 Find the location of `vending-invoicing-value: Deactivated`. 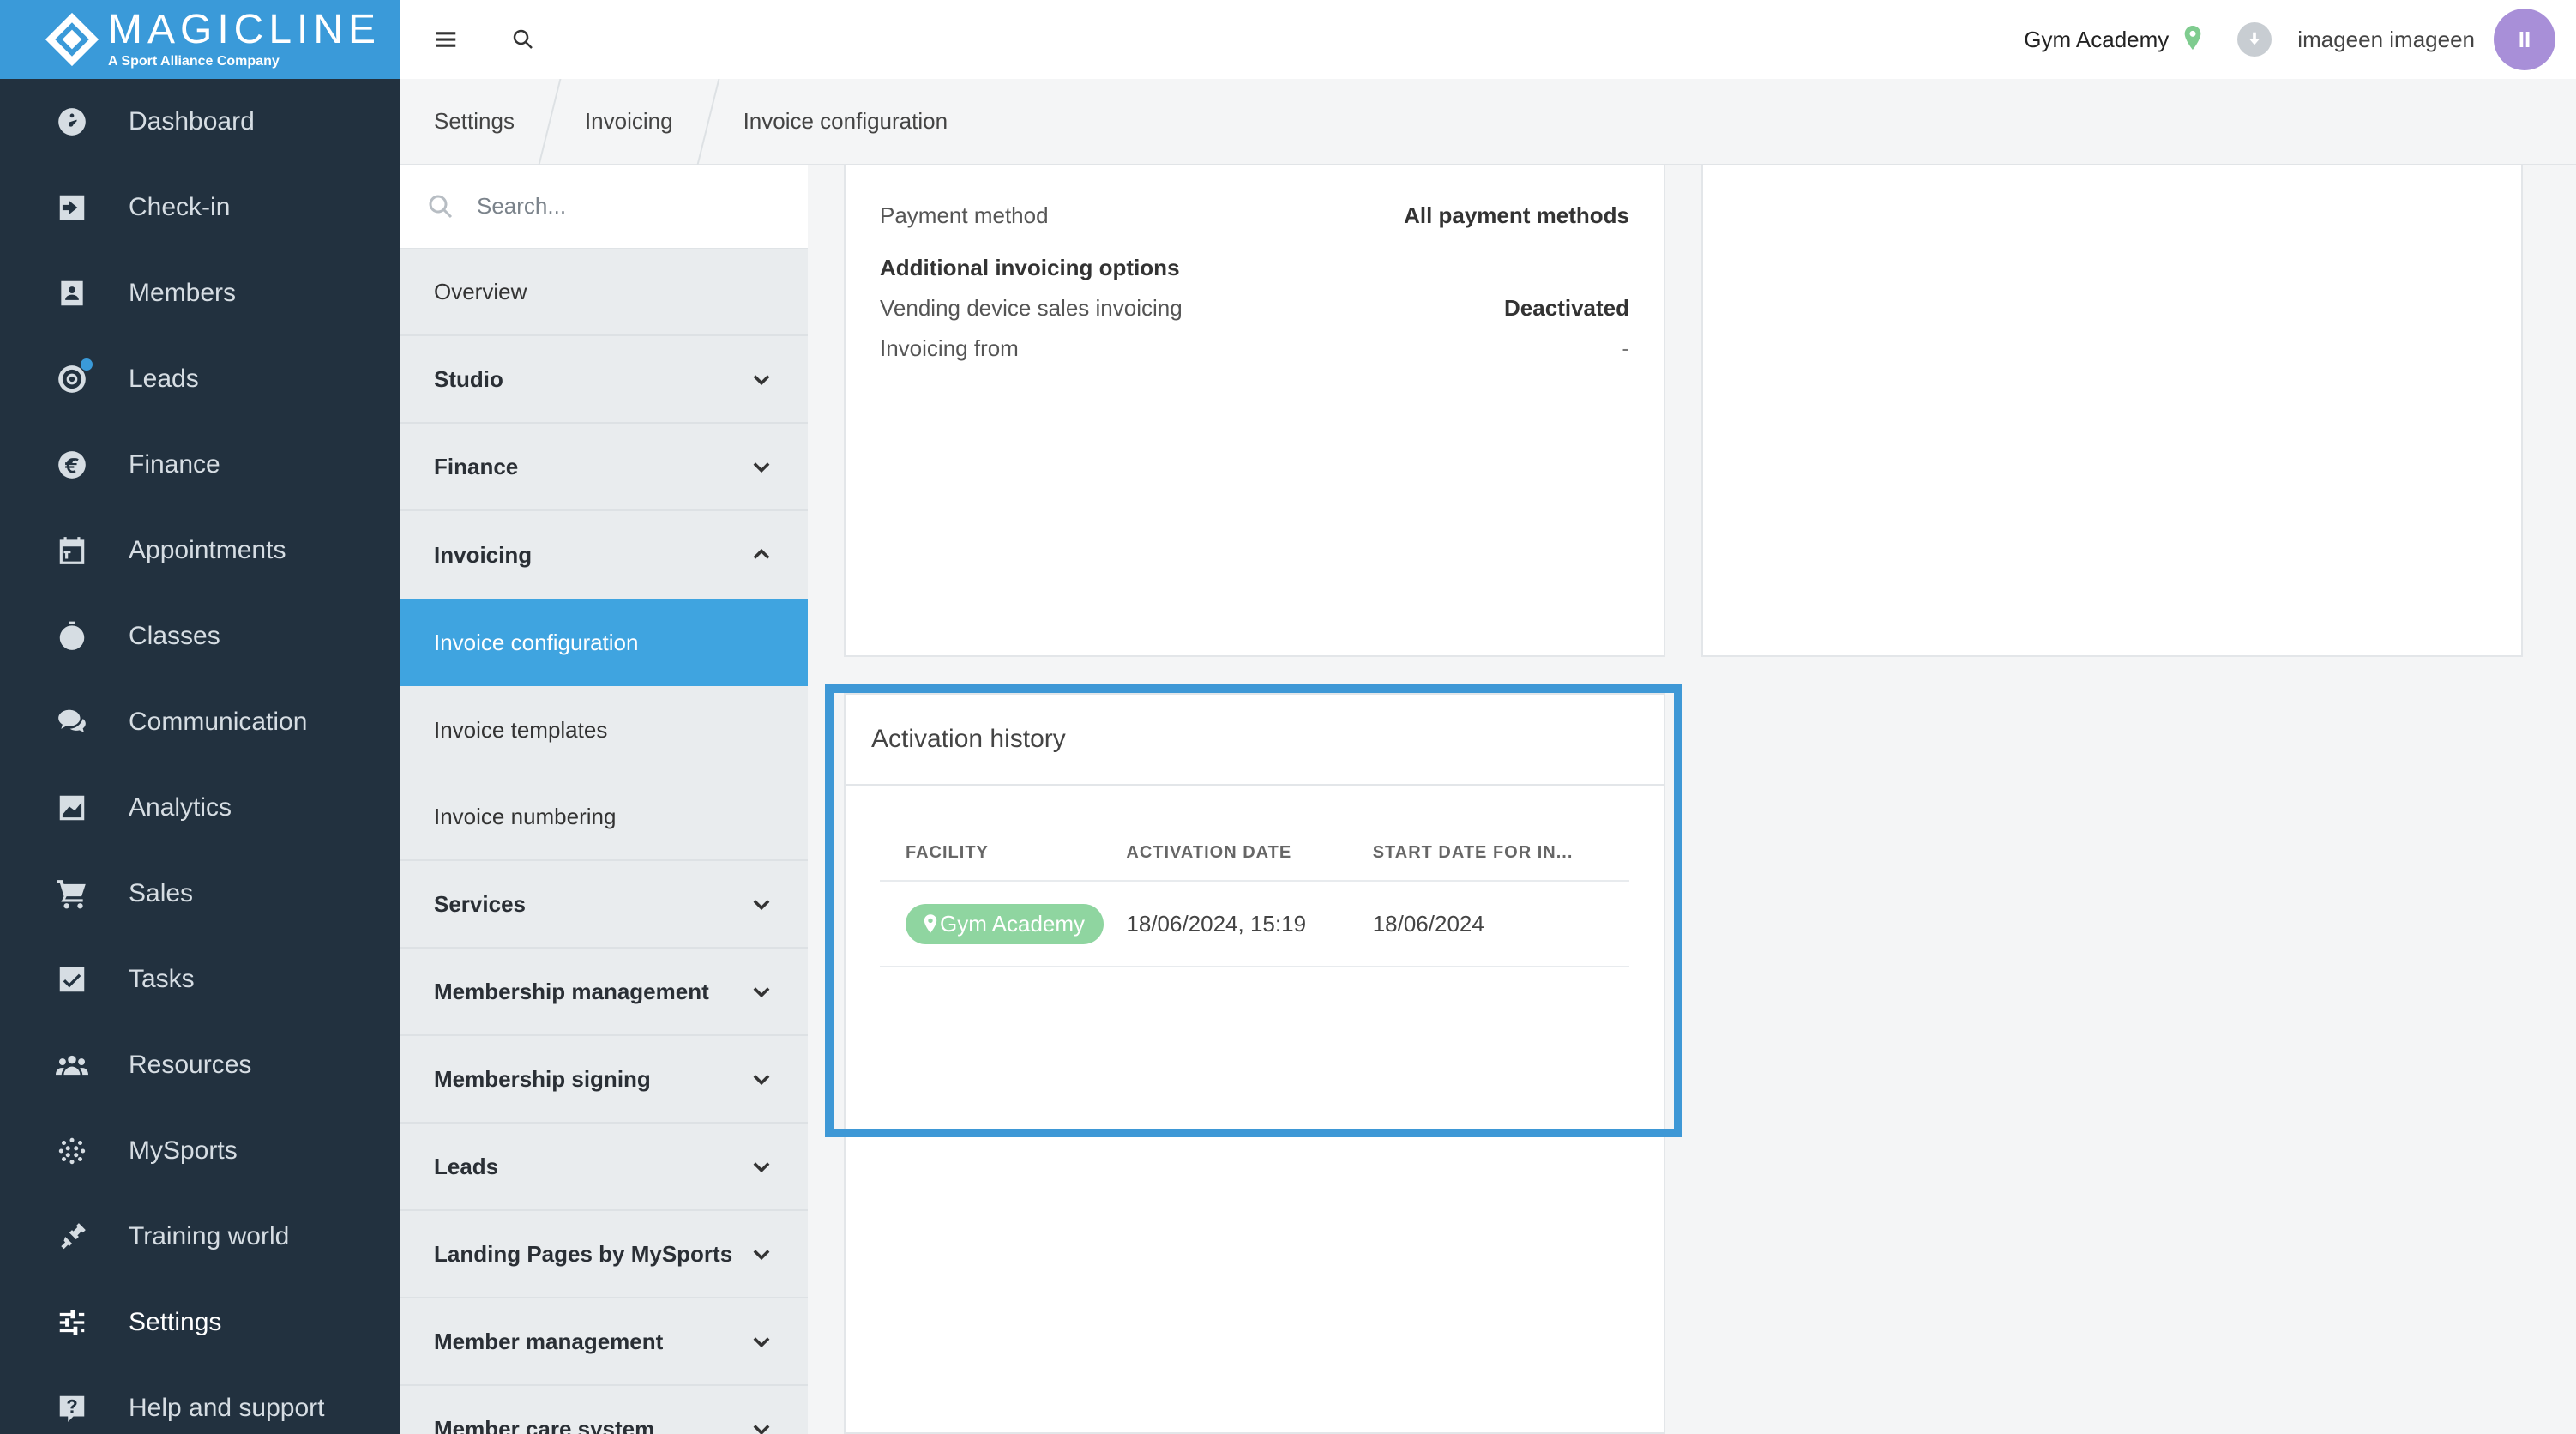

vending-invoicing-value: Deactivated is located at coordinates (1566, 308).